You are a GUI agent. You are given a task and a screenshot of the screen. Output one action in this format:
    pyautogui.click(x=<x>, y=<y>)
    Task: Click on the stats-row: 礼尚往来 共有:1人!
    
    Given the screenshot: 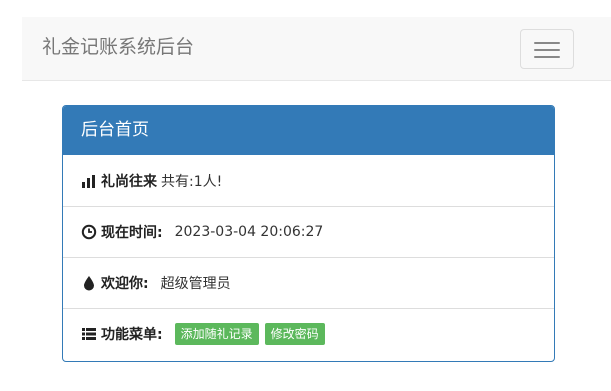 What is the action you would take?
    pyautogui.click(x=308, y=180)
    